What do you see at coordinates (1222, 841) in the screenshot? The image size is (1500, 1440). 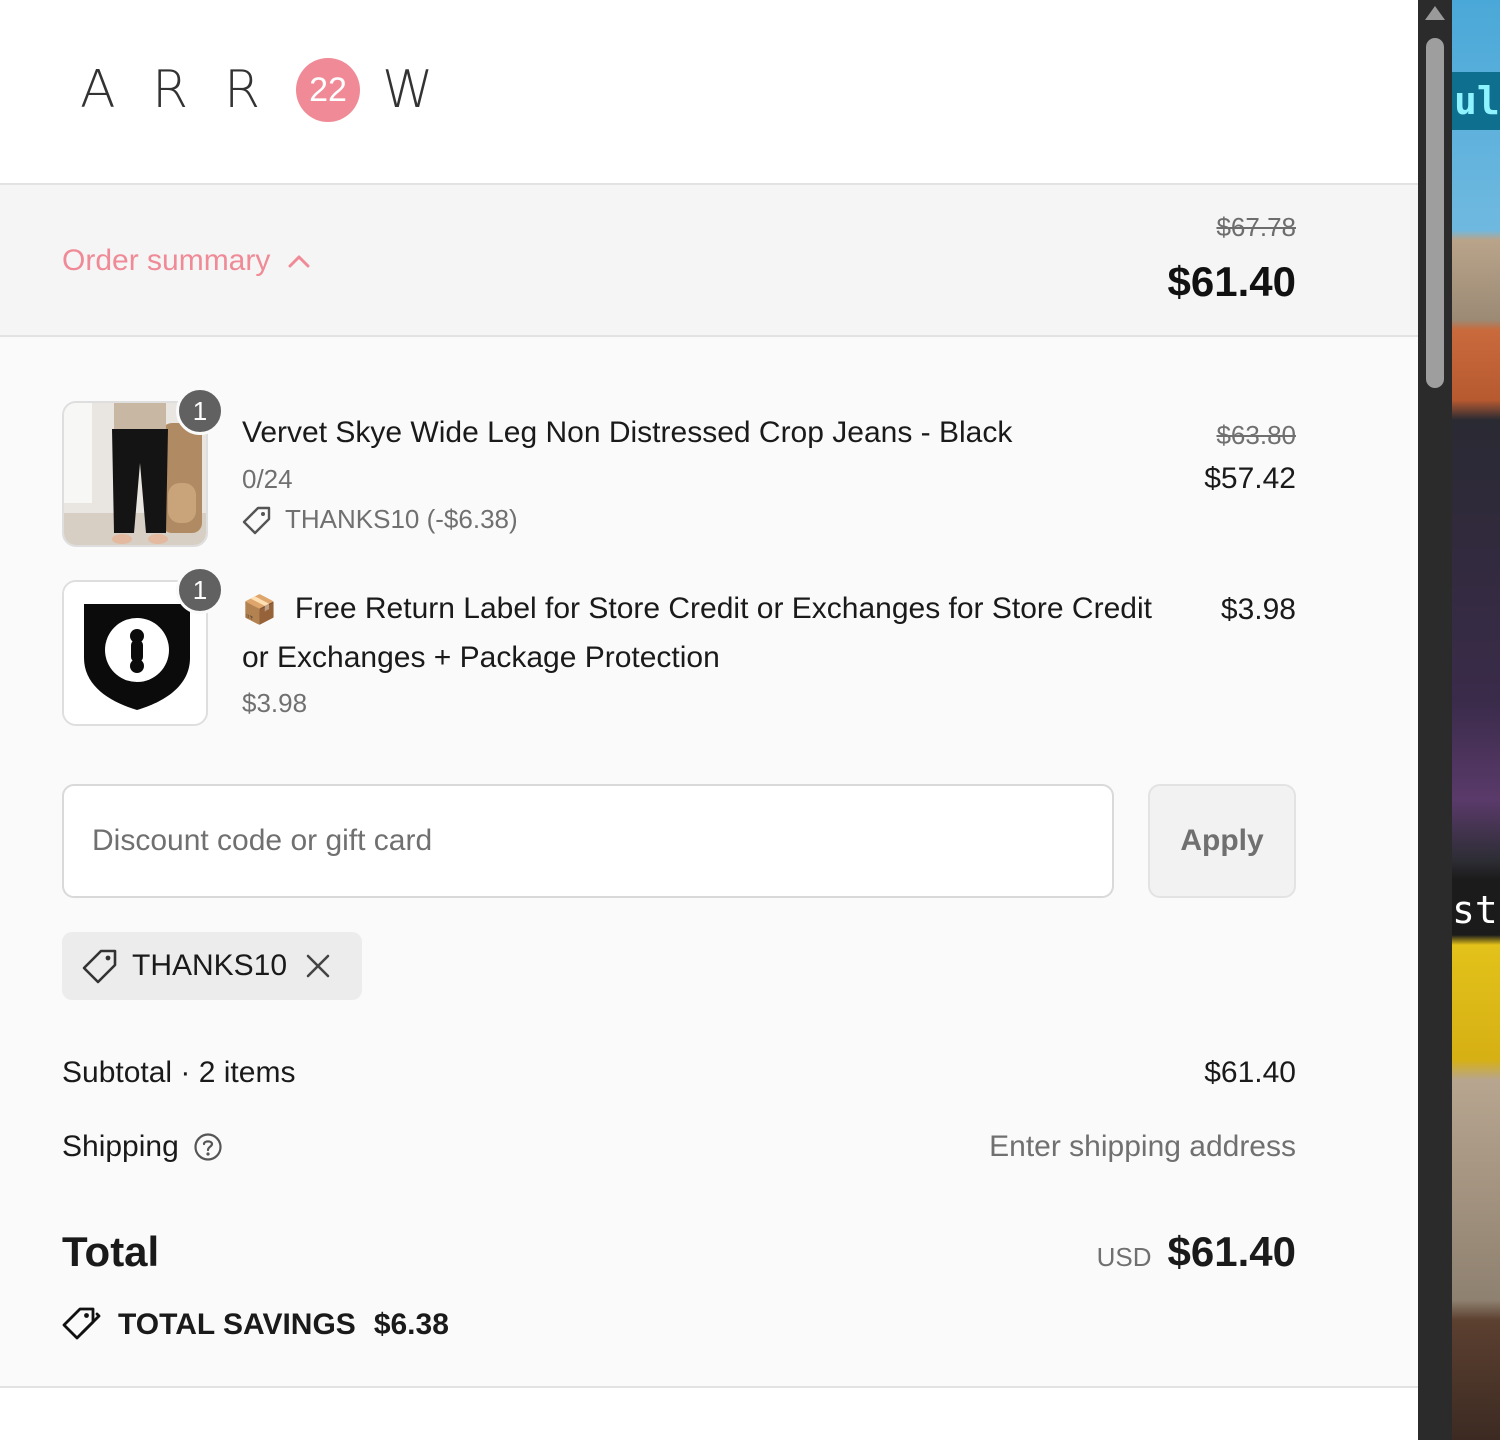 I see `apply-discount-button: Apply` at bounding box center [1222, 841].